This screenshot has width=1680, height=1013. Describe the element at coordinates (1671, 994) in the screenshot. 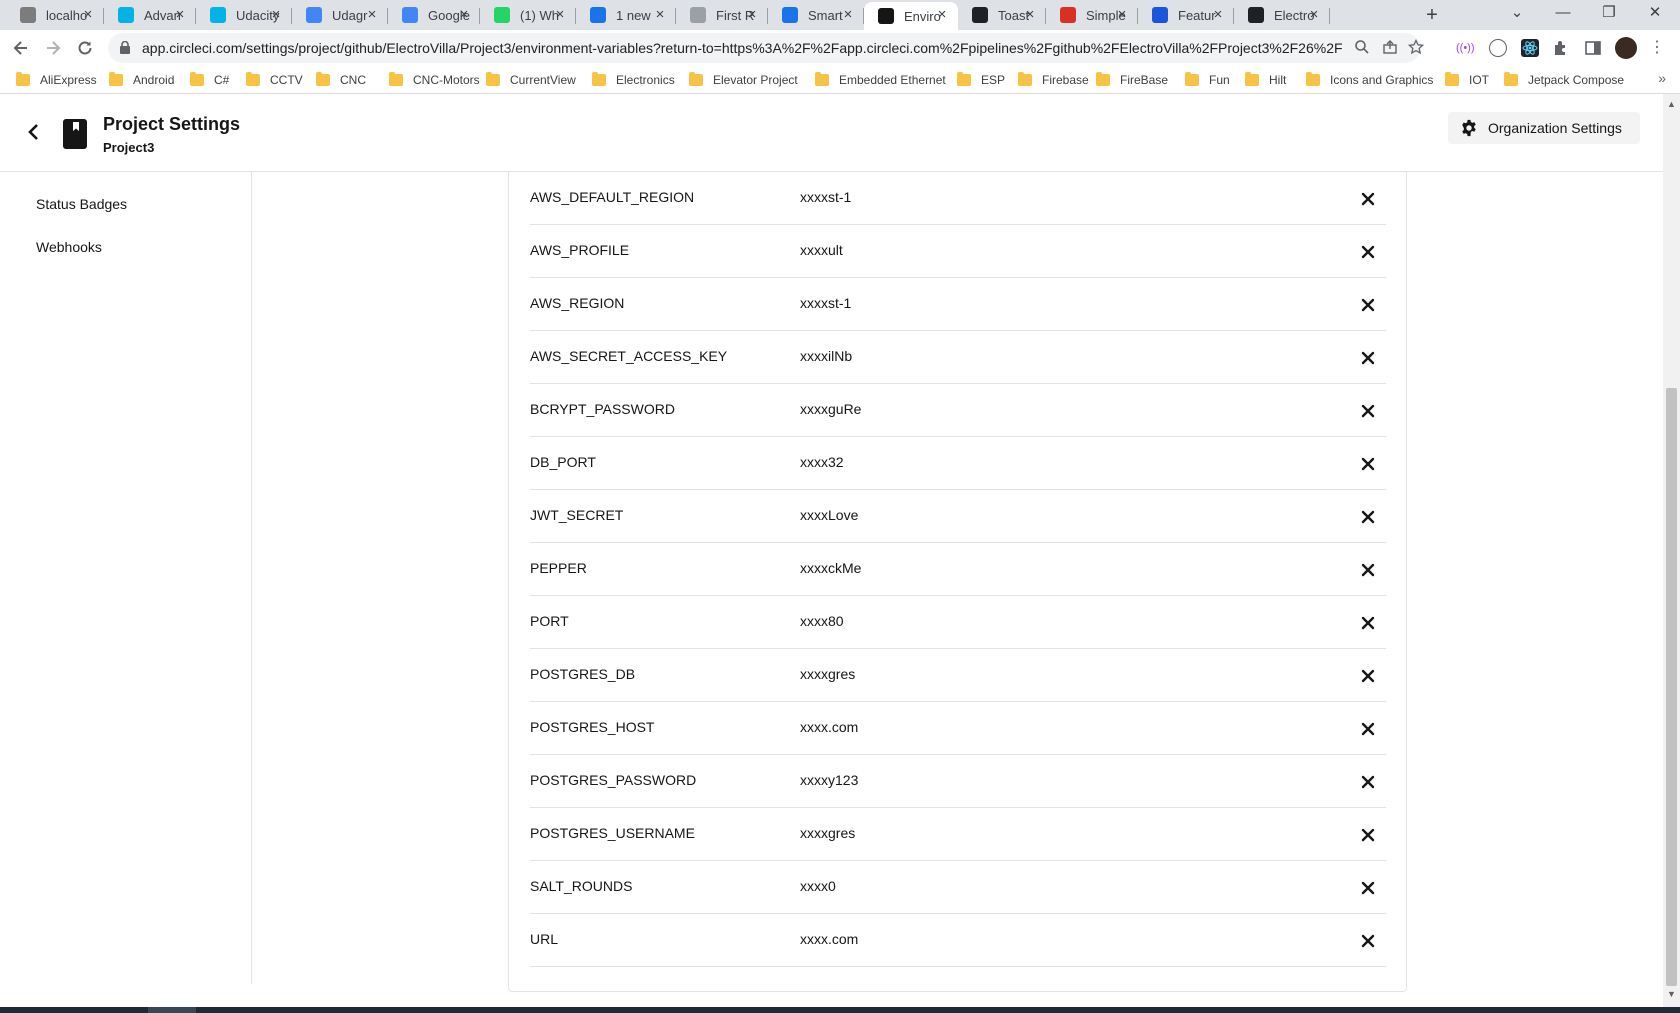

I see `scroll-down-arrow-icon: ▼` at that location.